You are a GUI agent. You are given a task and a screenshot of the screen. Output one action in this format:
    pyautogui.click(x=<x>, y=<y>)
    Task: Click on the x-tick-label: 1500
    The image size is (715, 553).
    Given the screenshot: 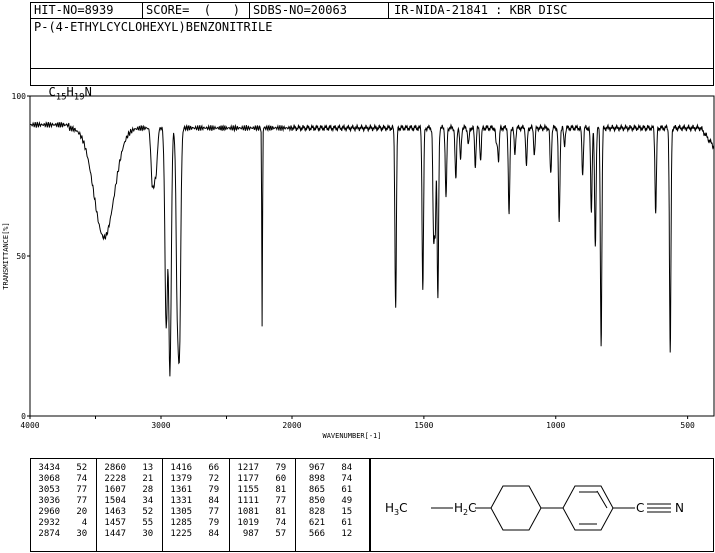 What is the action you would take?
    pyautogui.click(x=423, y=425)
    